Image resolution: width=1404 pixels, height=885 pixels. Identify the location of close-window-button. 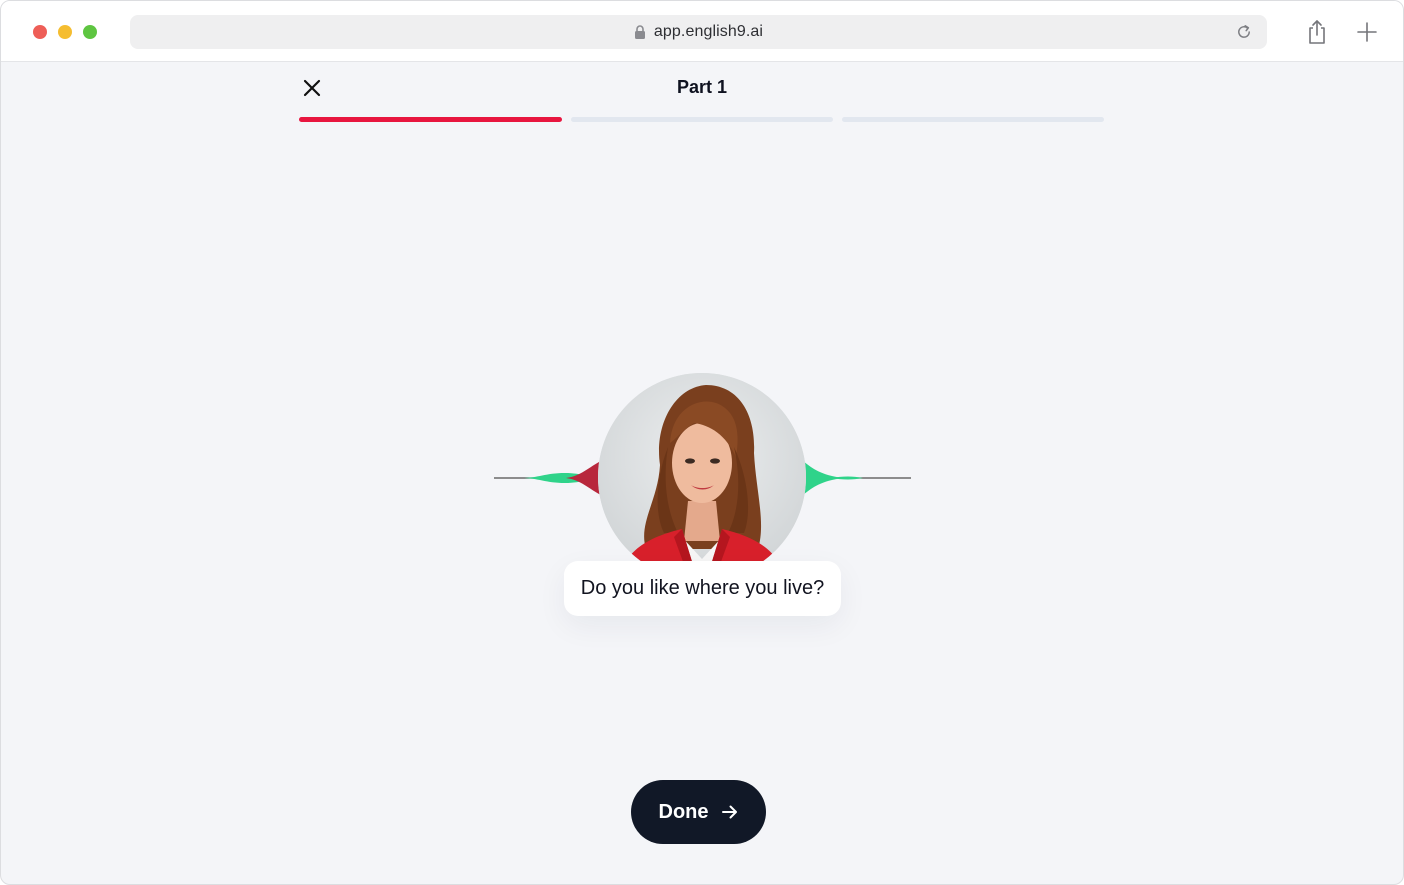
(40, 32).